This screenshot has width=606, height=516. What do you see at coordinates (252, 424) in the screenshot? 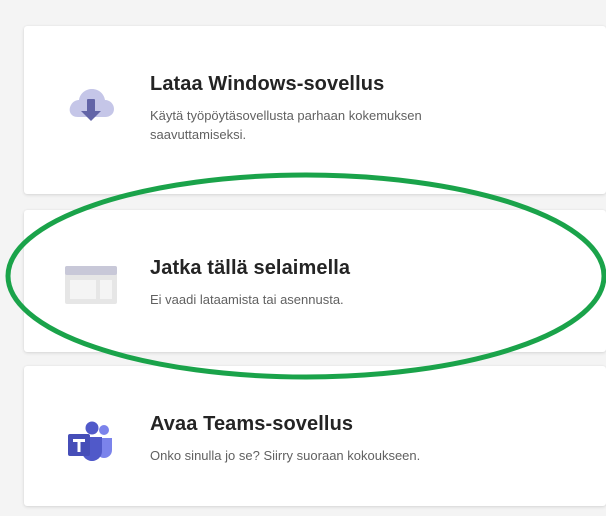
I see `option-title: Avaa Teams-sovellus` at bounding box center [252, 424].